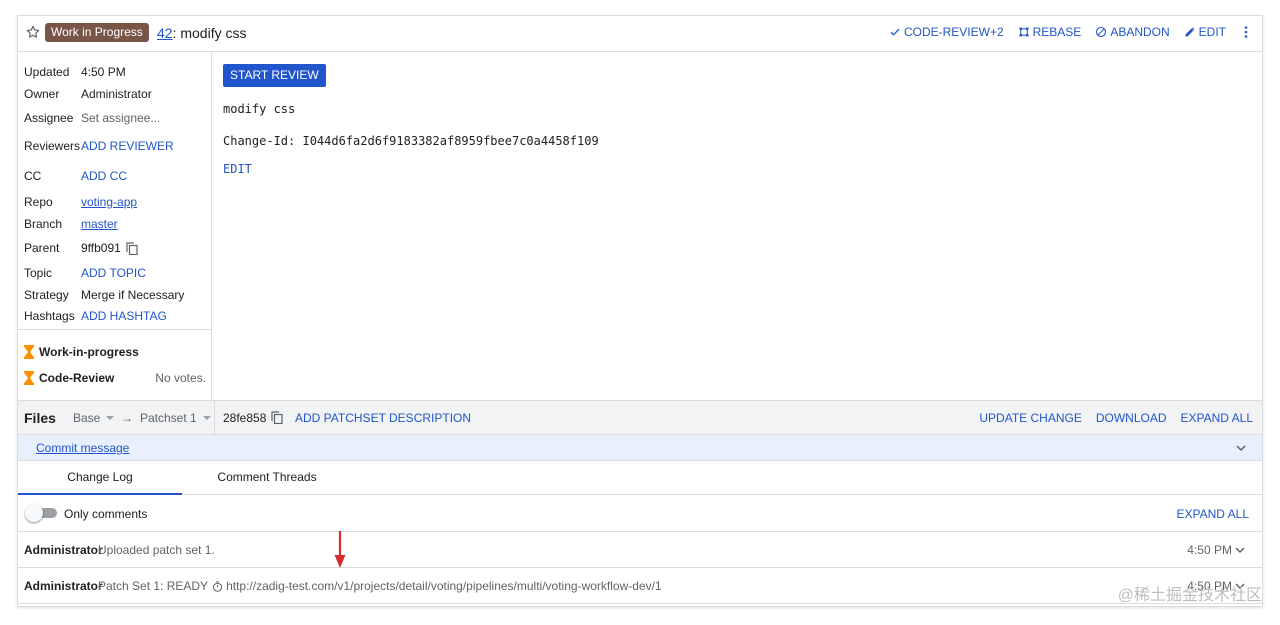 The width and height of the screenshot is (1280, 625). I want to click on change-subject: modify css, so click(213, 33).